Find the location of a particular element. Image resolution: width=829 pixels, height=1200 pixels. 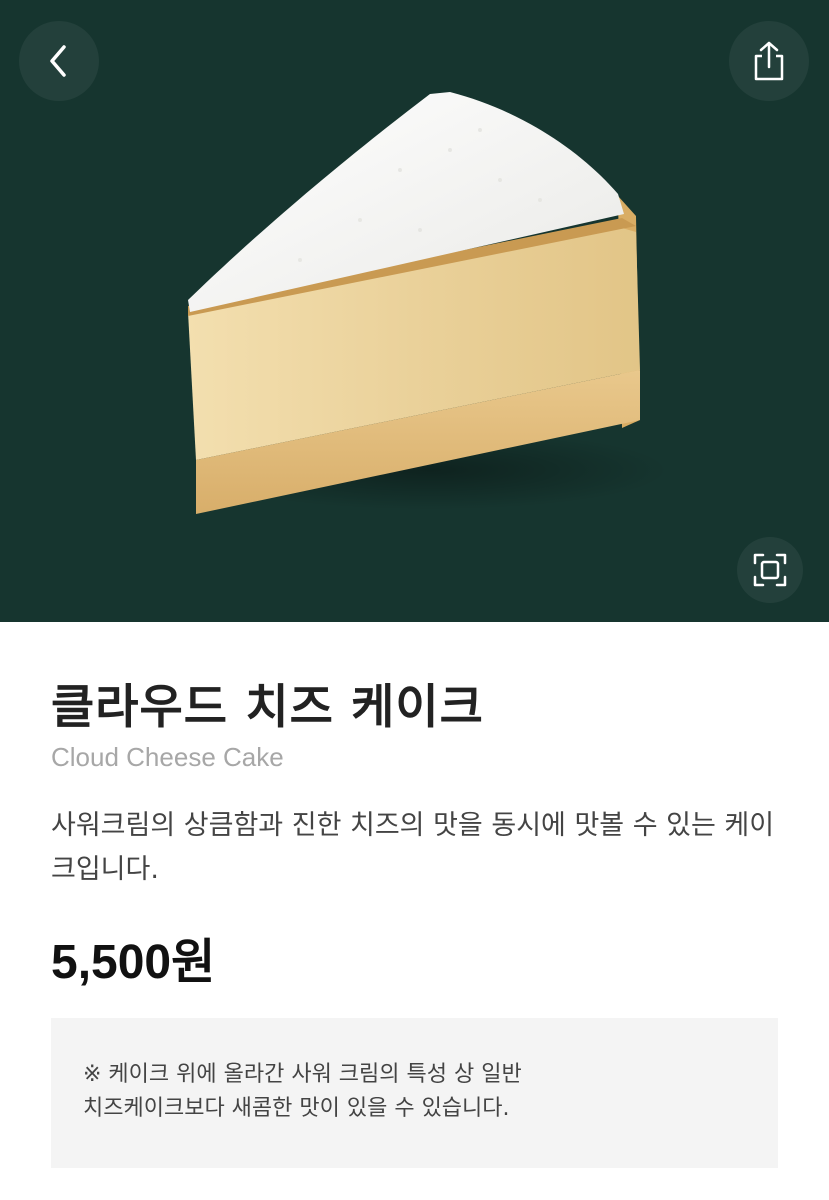

chevron-left-icon is located at coordinates (58, 61).